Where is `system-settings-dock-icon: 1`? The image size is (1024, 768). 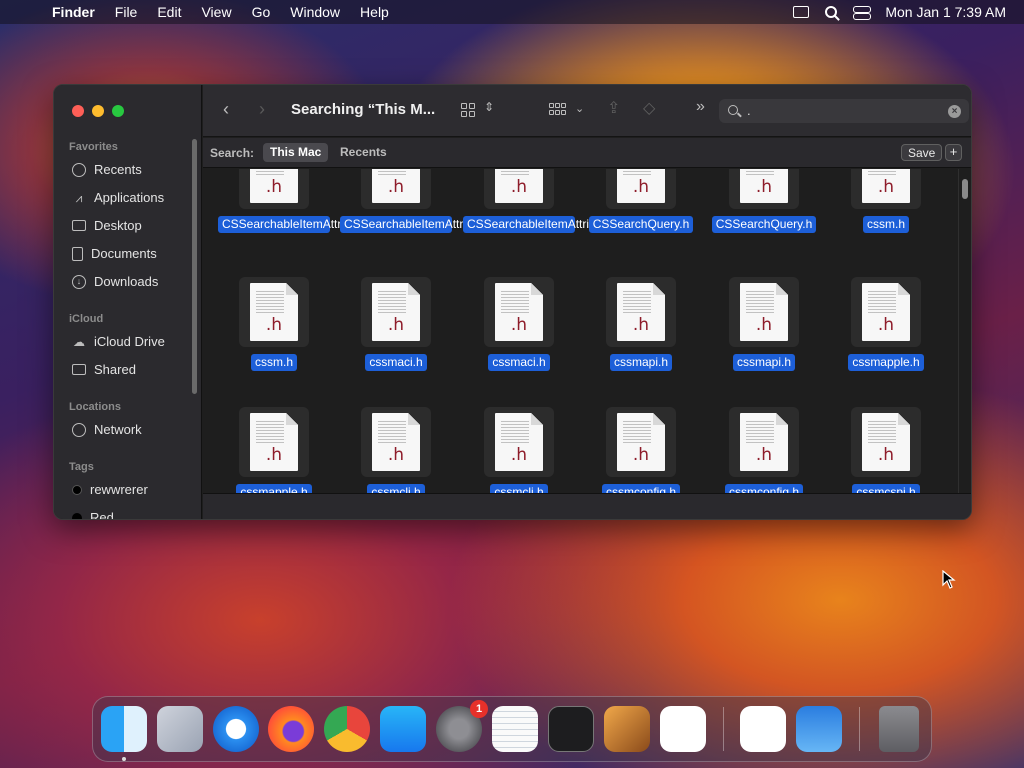
system-settings-dock-icon: 1 is located at coordinates (462, 726).